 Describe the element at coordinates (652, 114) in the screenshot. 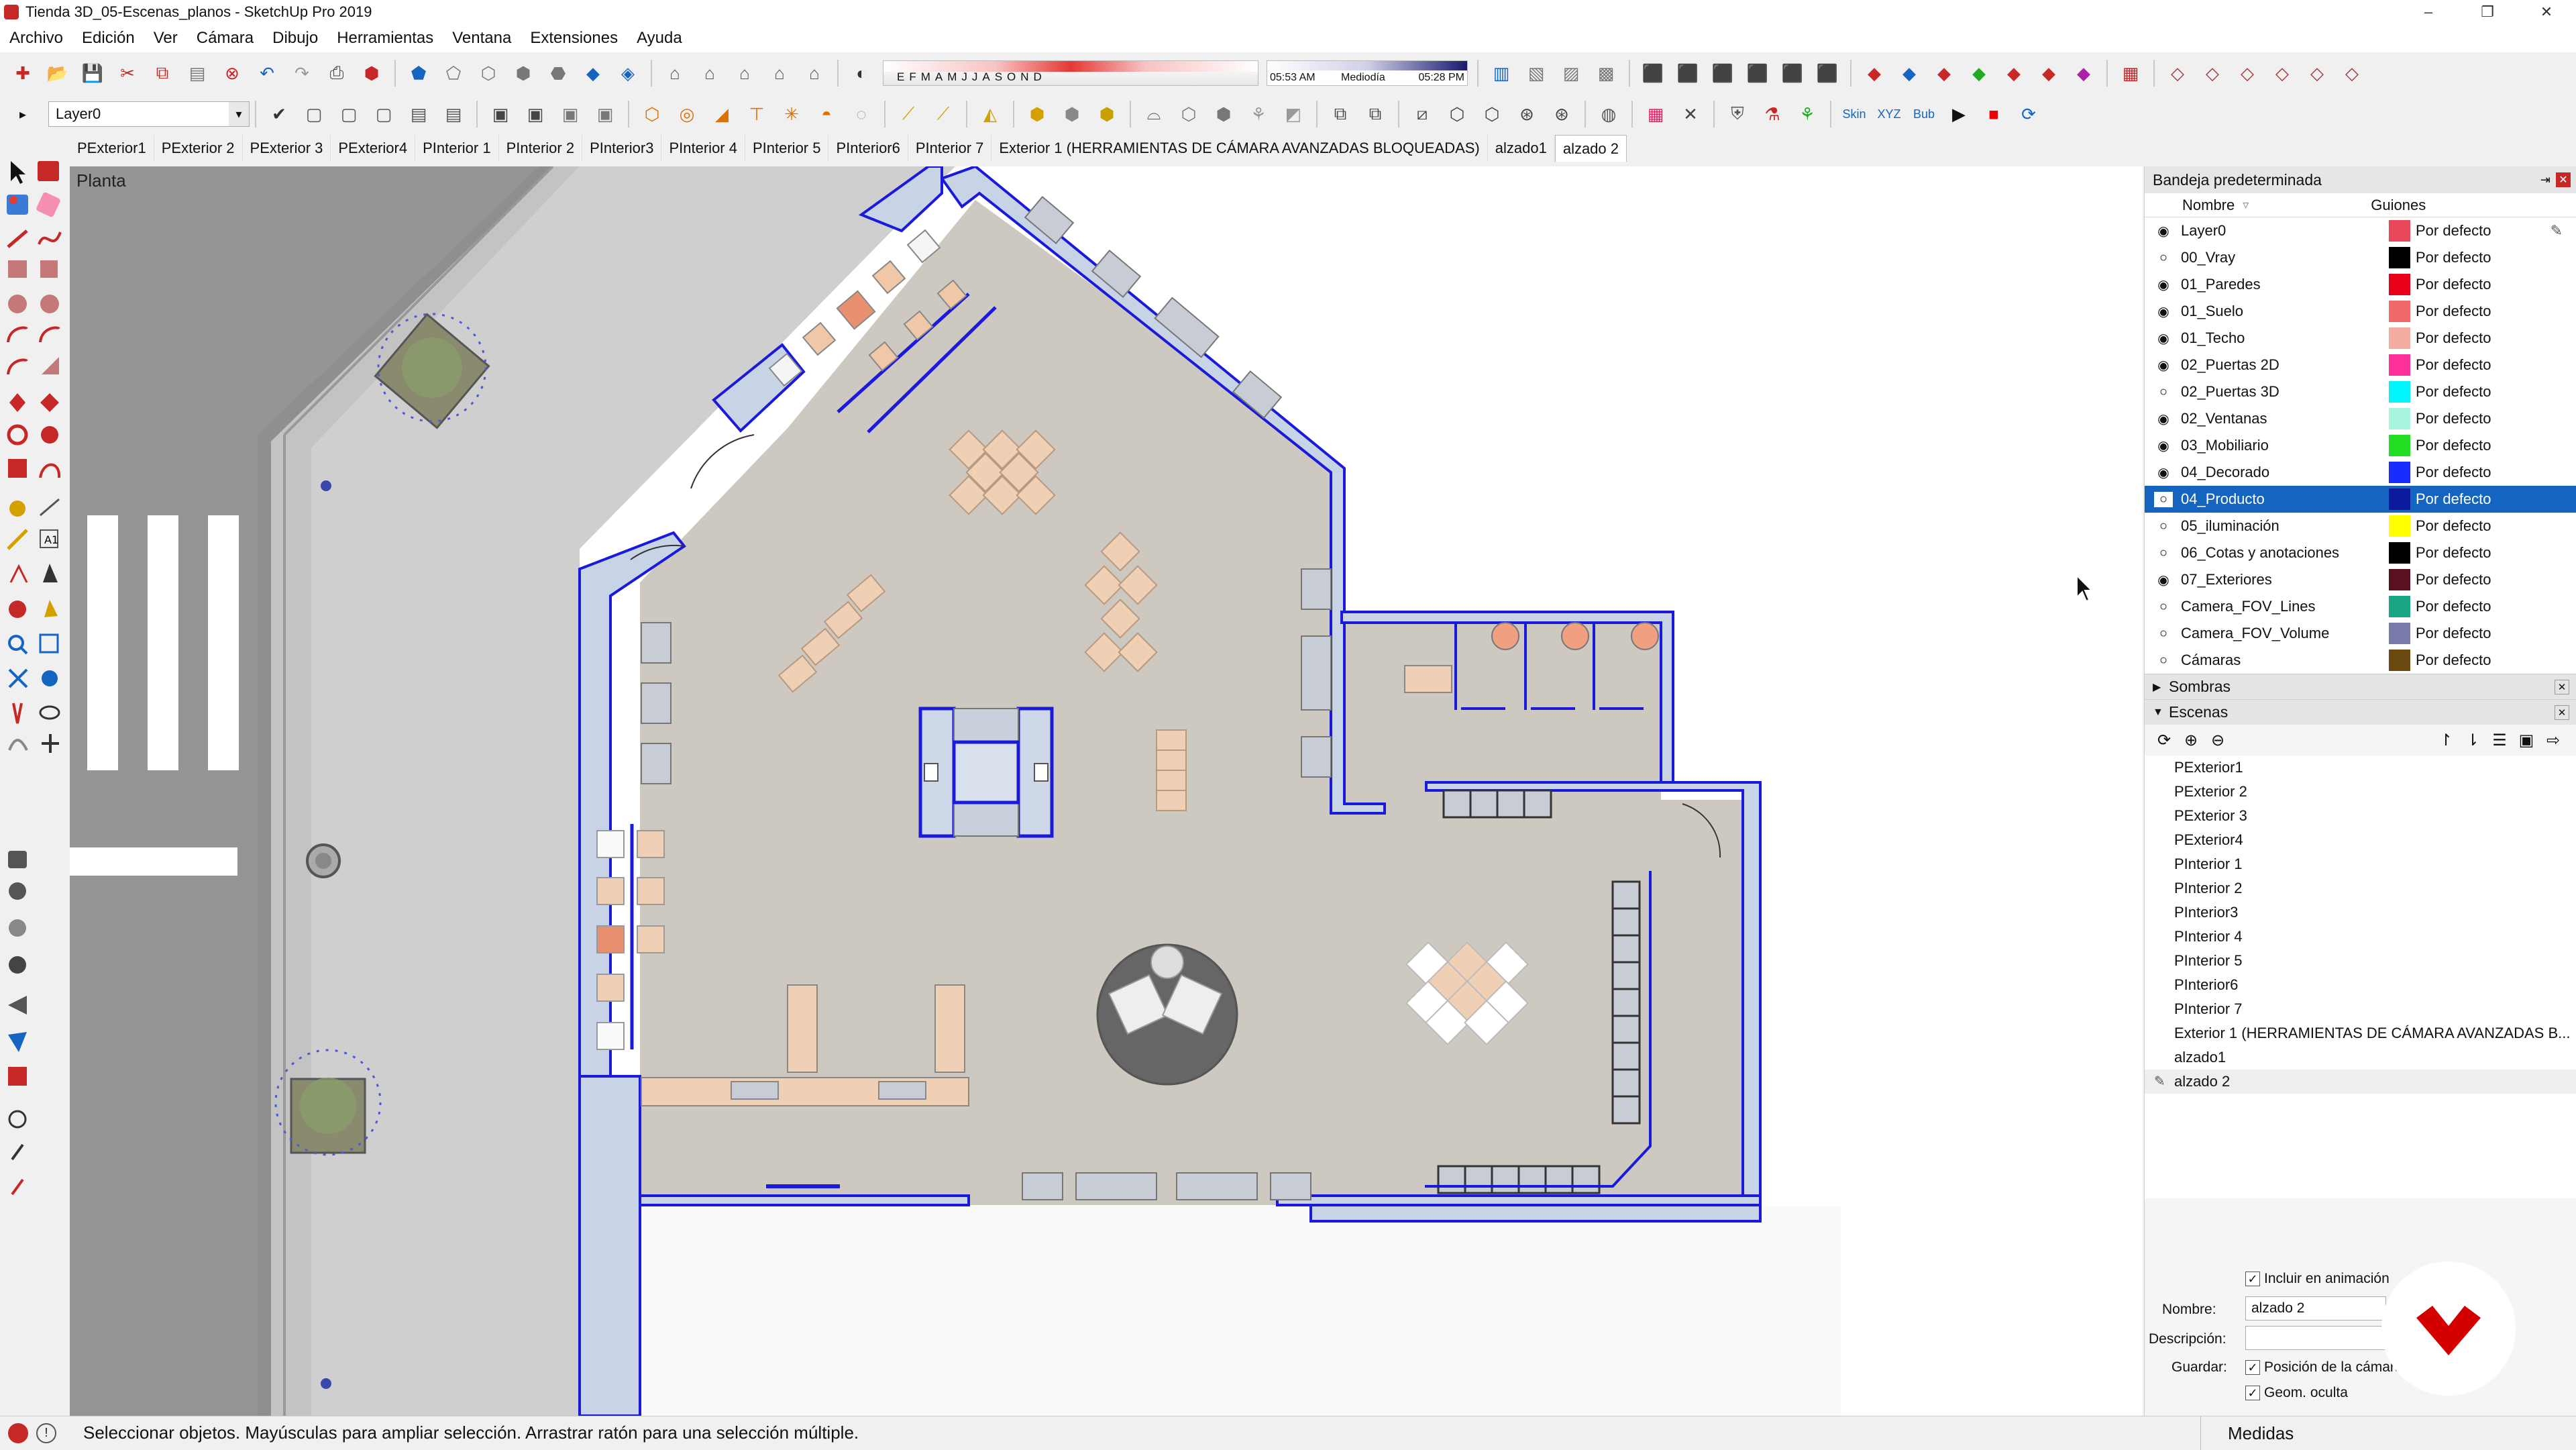

I see `edge-style-1-icon: ⬡` at that location.